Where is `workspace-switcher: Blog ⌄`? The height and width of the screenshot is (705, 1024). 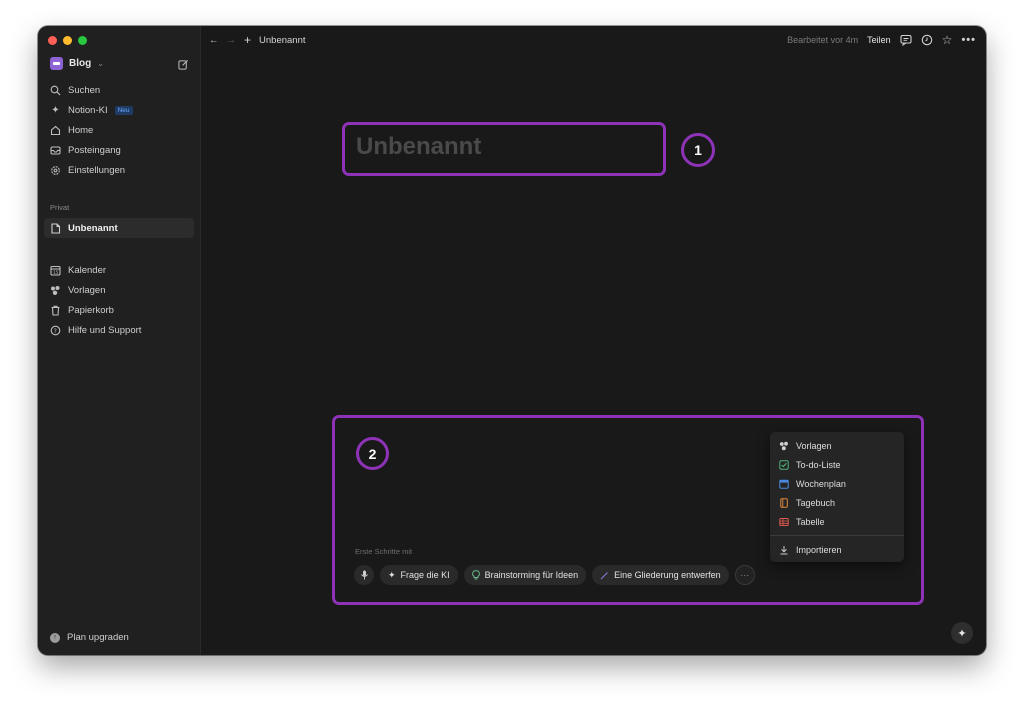 workspace-switcher: Blog ⌄ is located at coordinates (77, 63).